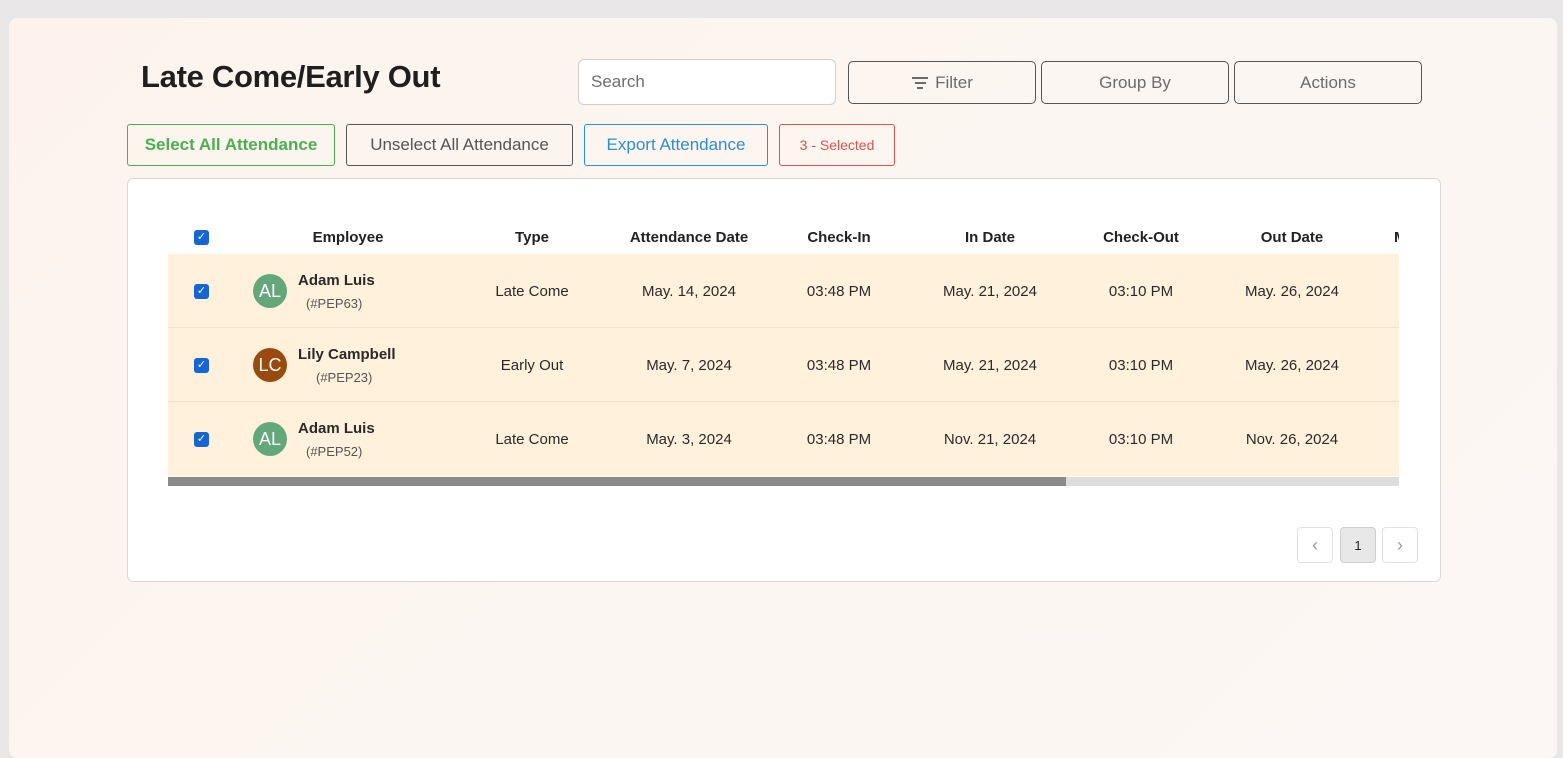 The height and width of the screenshot is (758, 1563). What do you see at coordinates (676, 145) in the screenshot?
I see `export-attendance-button: Export Attendance` at bounding box center [676, 145].